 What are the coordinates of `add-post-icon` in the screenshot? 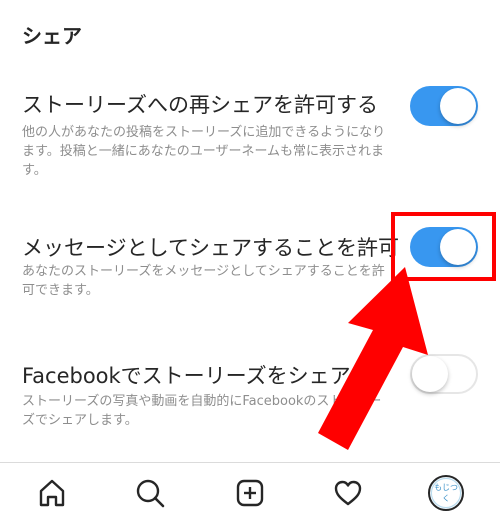 It's located at (250, 493).